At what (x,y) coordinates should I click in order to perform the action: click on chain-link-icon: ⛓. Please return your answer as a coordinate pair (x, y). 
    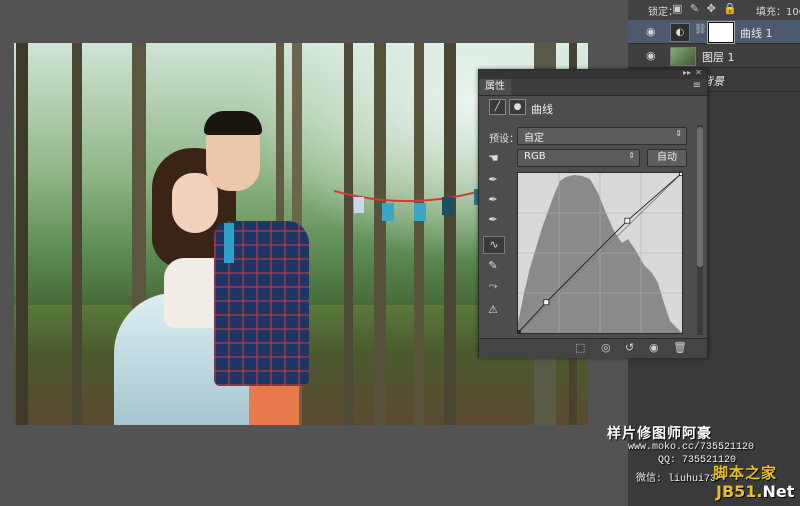
    Looking at the image, I should click on (700, 29).